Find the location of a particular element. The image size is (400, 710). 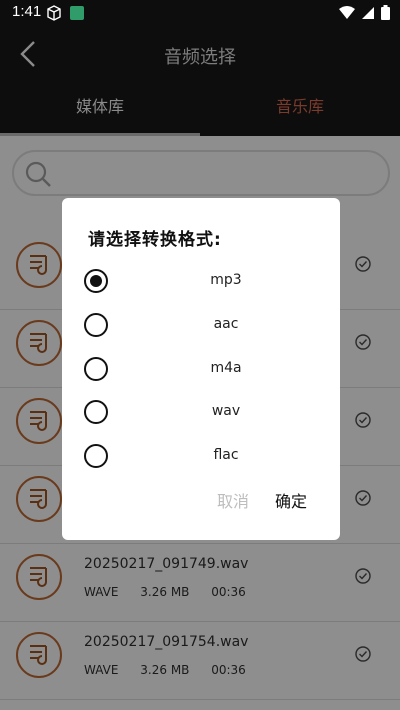

file-name: 20250217_091754.wav is located at coordinates (166, 642).